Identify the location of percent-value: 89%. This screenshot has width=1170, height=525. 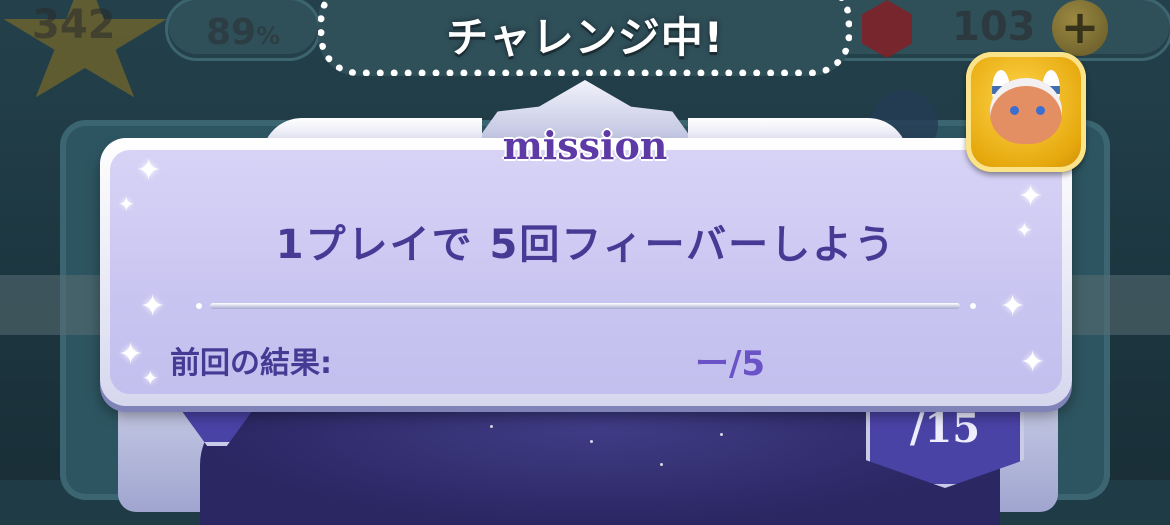
(243, 32).